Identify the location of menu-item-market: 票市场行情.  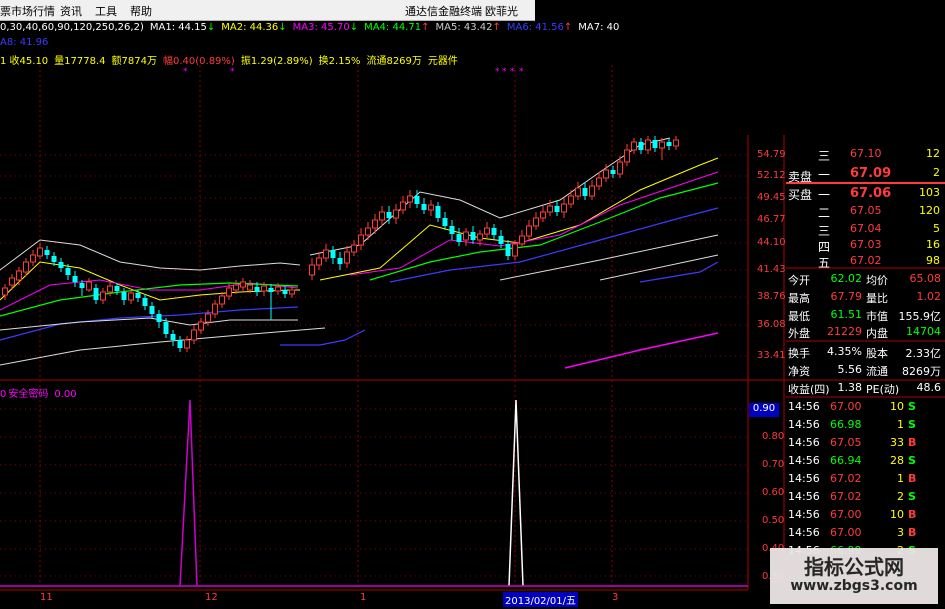
(27, 11).